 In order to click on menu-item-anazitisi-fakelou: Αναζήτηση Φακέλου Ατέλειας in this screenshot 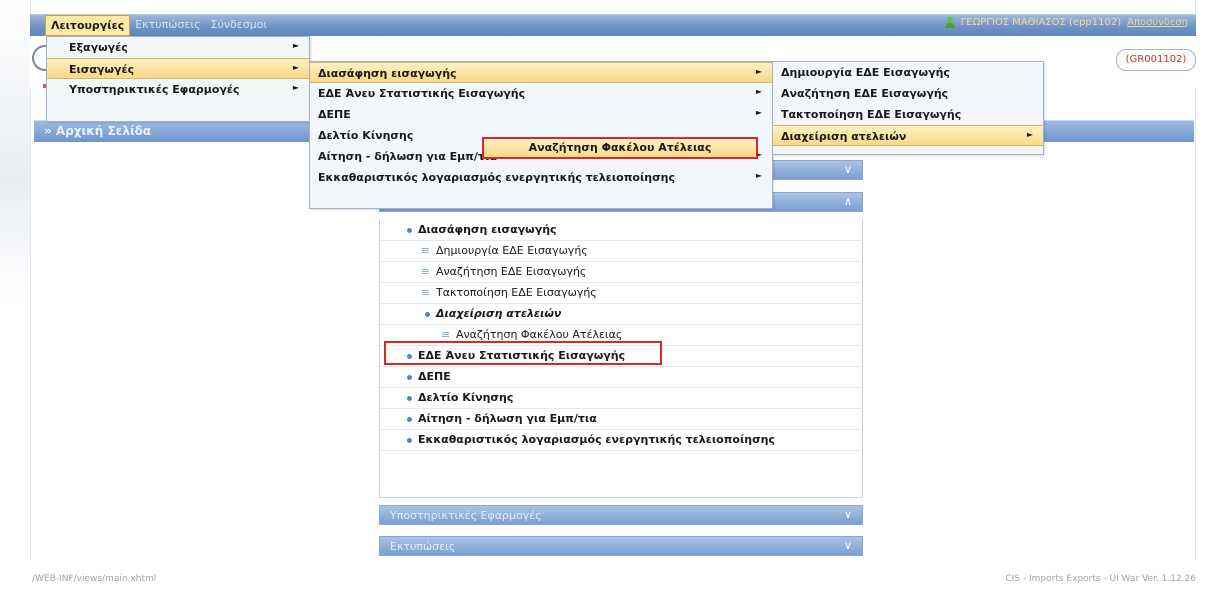, I will do `click(620, 148)`.